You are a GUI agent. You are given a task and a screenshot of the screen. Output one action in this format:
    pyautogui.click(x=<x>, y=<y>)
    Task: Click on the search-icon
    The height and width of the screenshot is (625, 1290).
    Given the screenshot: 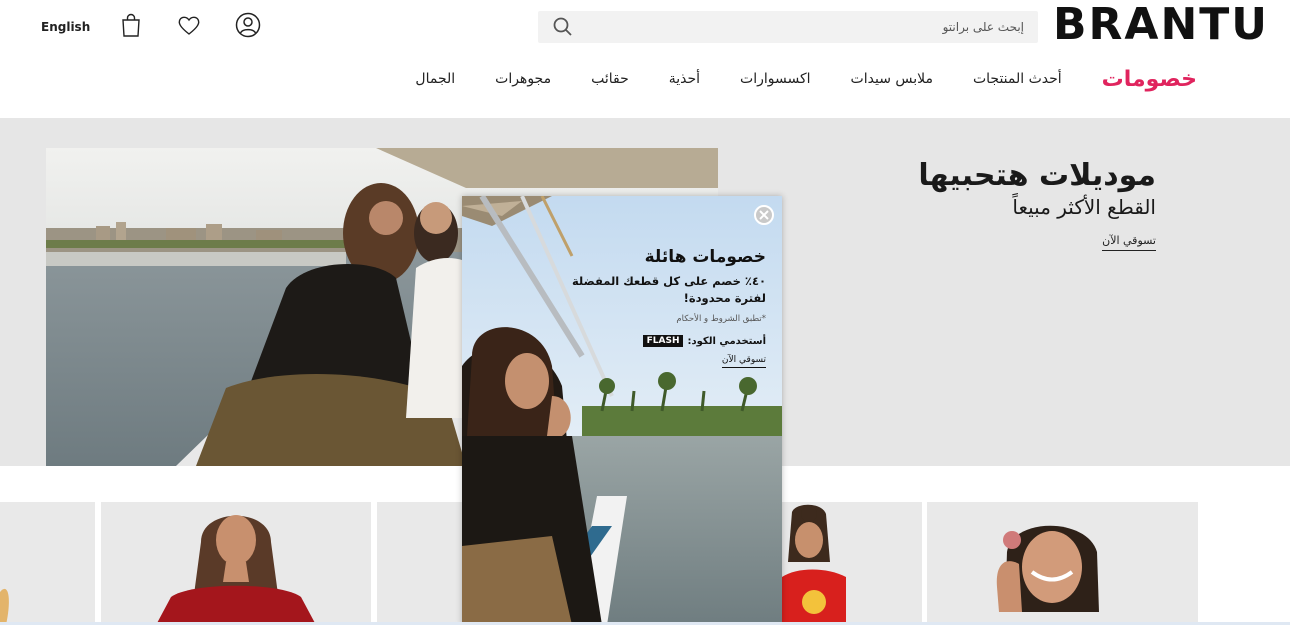 What is the action you would take?
    pyautogui.click(x=563, y=27)
    